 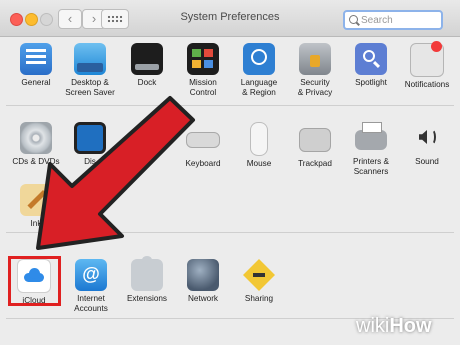 What do you see at coordinates (371, 166) in the screenshot?
I see `pane-label: Printers & Scanners` at bounding box center [371, 166].